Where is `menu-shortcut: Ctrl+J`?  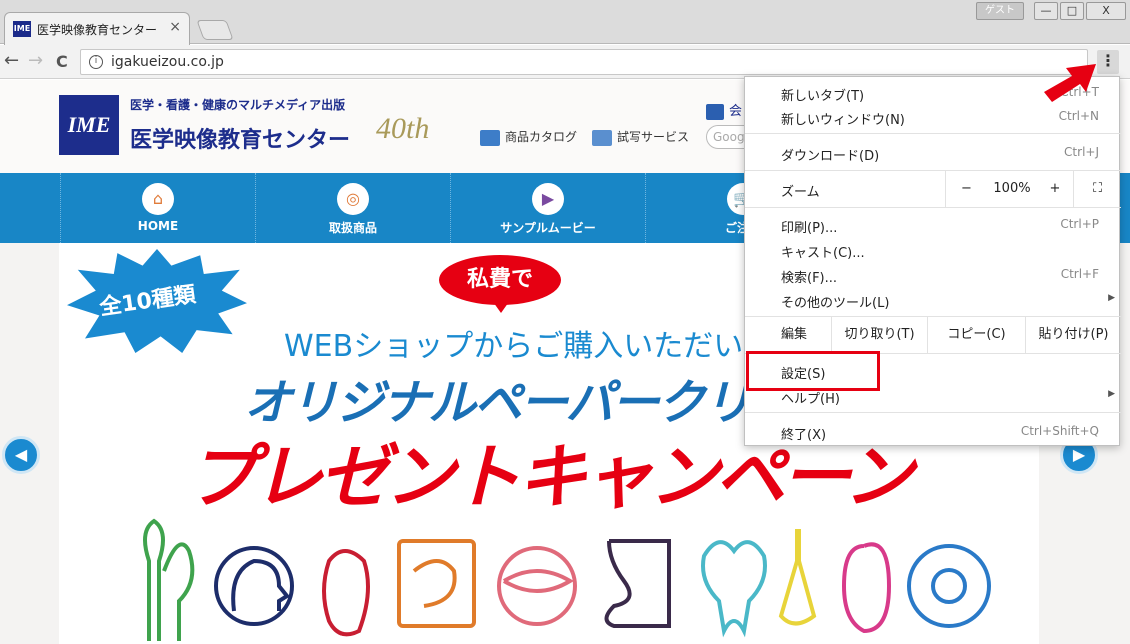 menu-shortcut: Ctrl+J is located at coordinates (1081, 152).